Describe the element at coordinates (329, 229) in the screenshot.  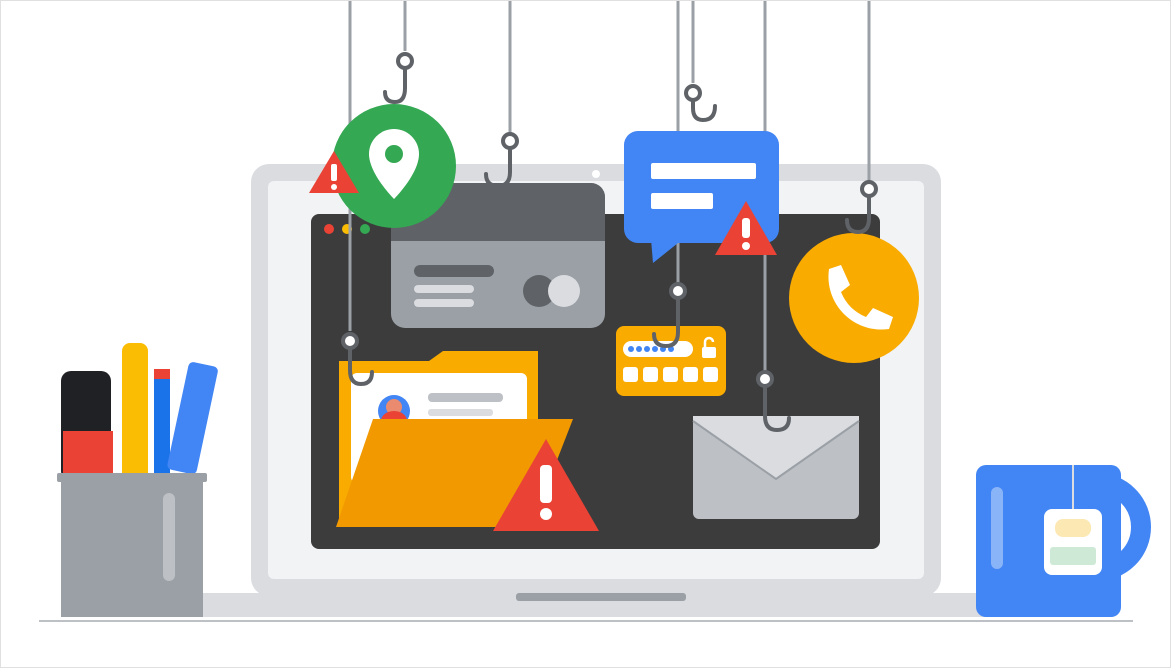
I see `window-close-dot` at that location.